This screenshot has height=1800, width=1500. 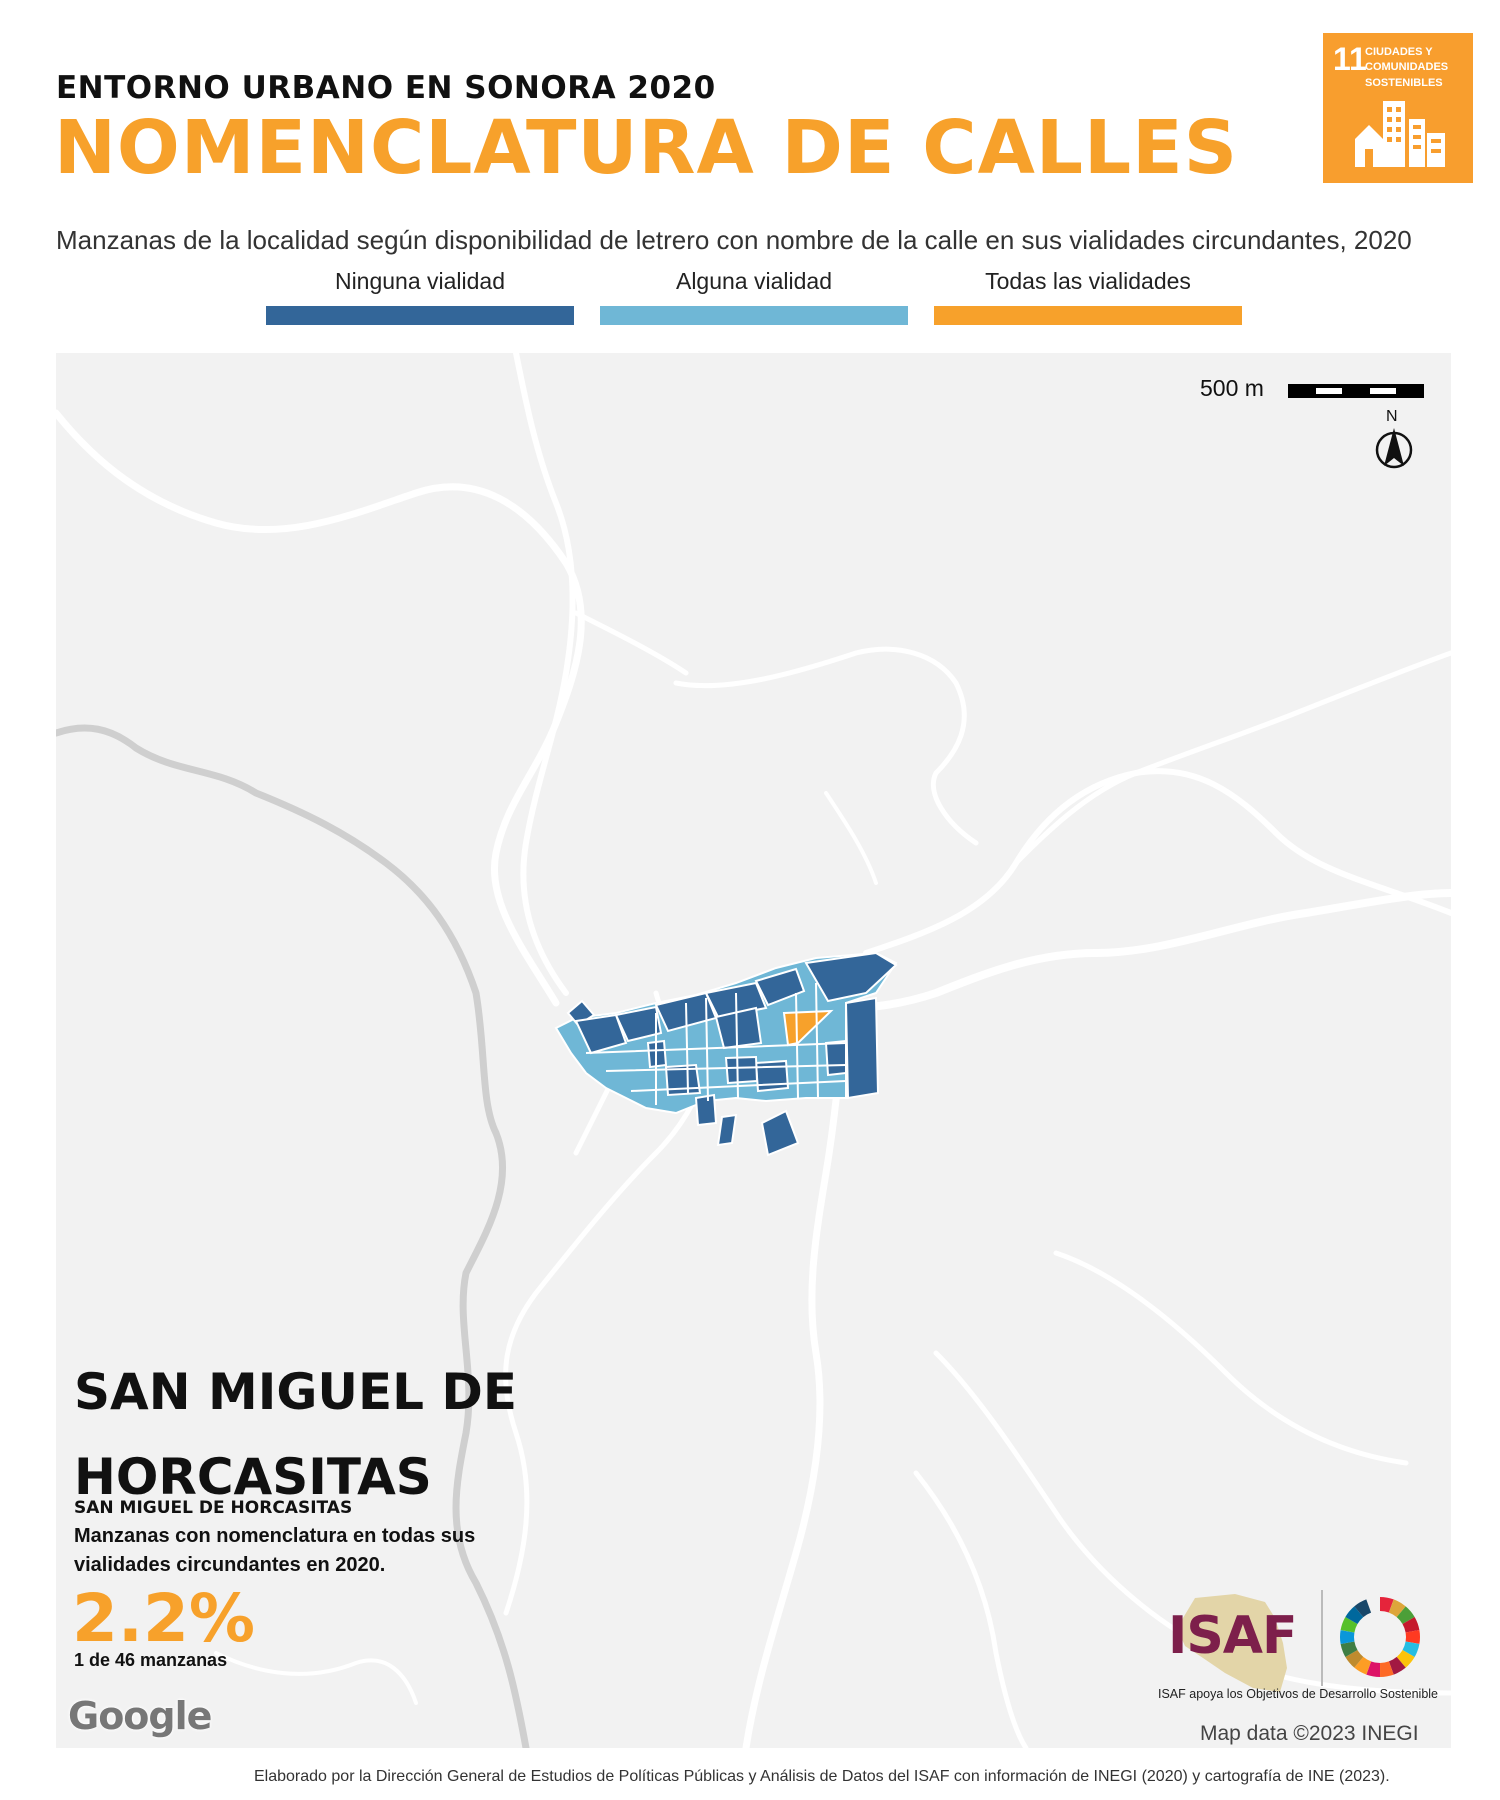 What do you see at coordinates (1380, 1637) in the screenshot?
I see `sdg-wheel-icon` at bounding box center [1380, 1637].